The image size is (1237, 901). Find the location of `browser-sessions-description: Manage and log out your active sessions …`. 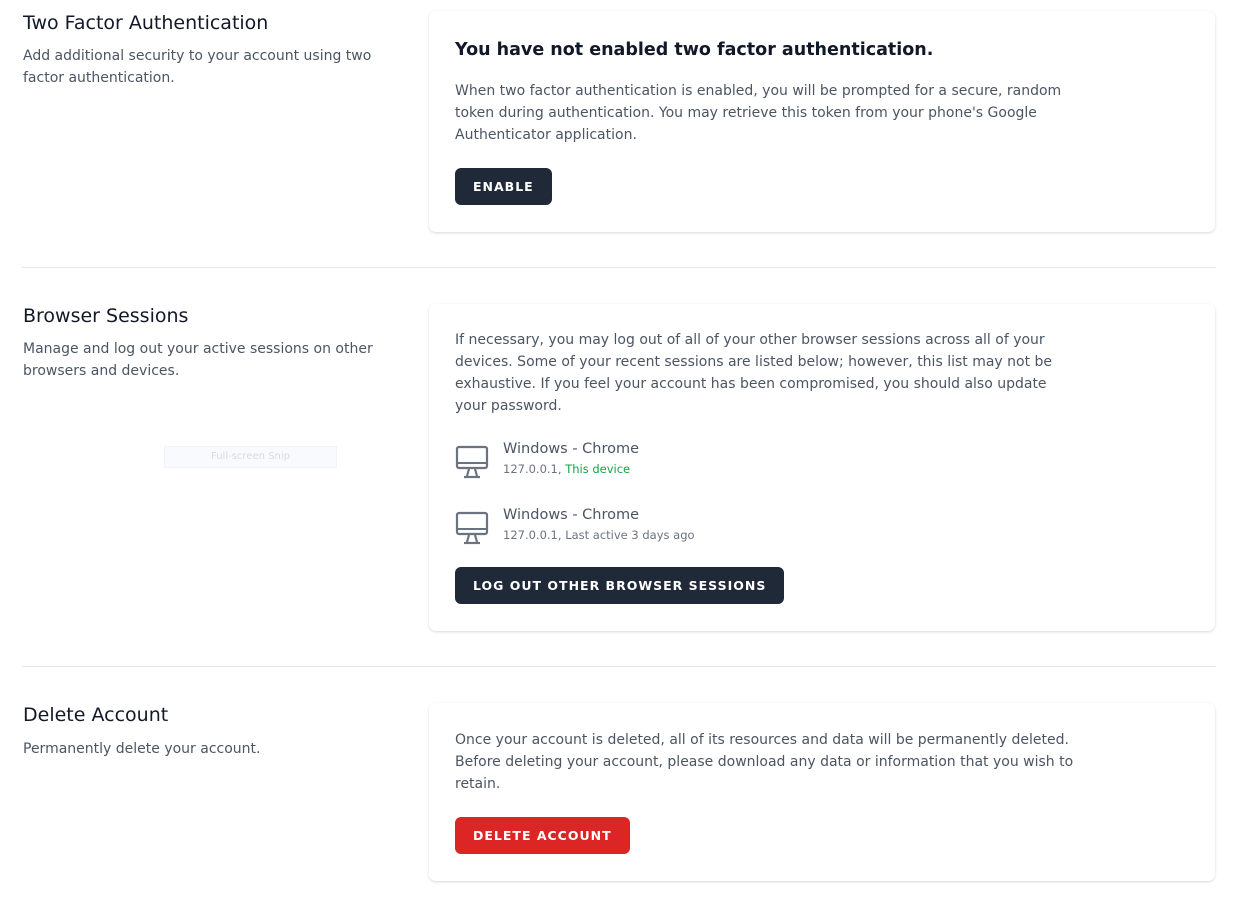

browser-sessions-description: Manage and log out your active sessions … is located at coordinates (198, 360).